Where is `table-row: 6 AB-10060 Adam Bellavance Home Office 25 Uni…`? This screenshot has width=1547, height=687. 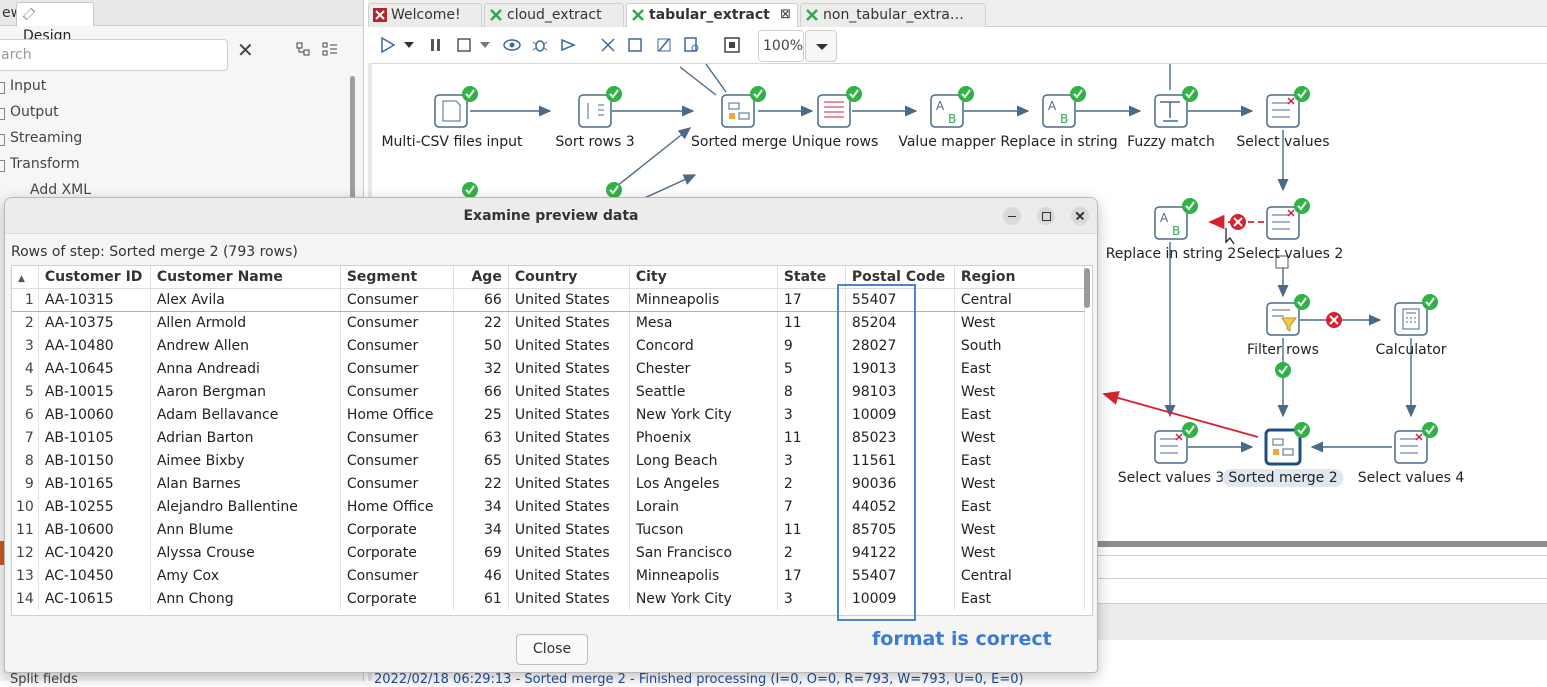
table-row: 6 AB-10060 Adam Bellavance Home Office 25 Uni… is located at coordinates (548, 414).